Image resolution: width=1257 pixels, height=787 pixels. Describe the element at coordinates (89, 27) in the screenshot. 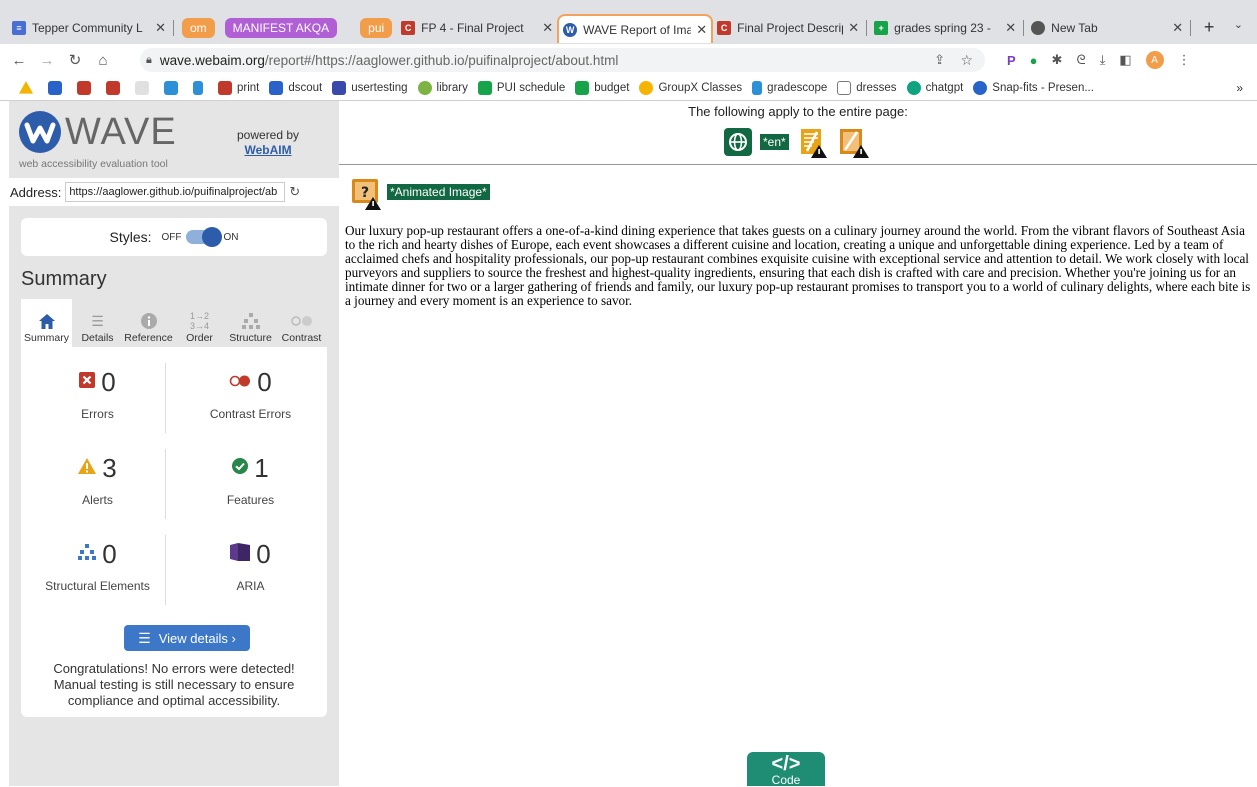

I see `tab-tepper-community: ≡ Tepper Community L ✕` at that location.